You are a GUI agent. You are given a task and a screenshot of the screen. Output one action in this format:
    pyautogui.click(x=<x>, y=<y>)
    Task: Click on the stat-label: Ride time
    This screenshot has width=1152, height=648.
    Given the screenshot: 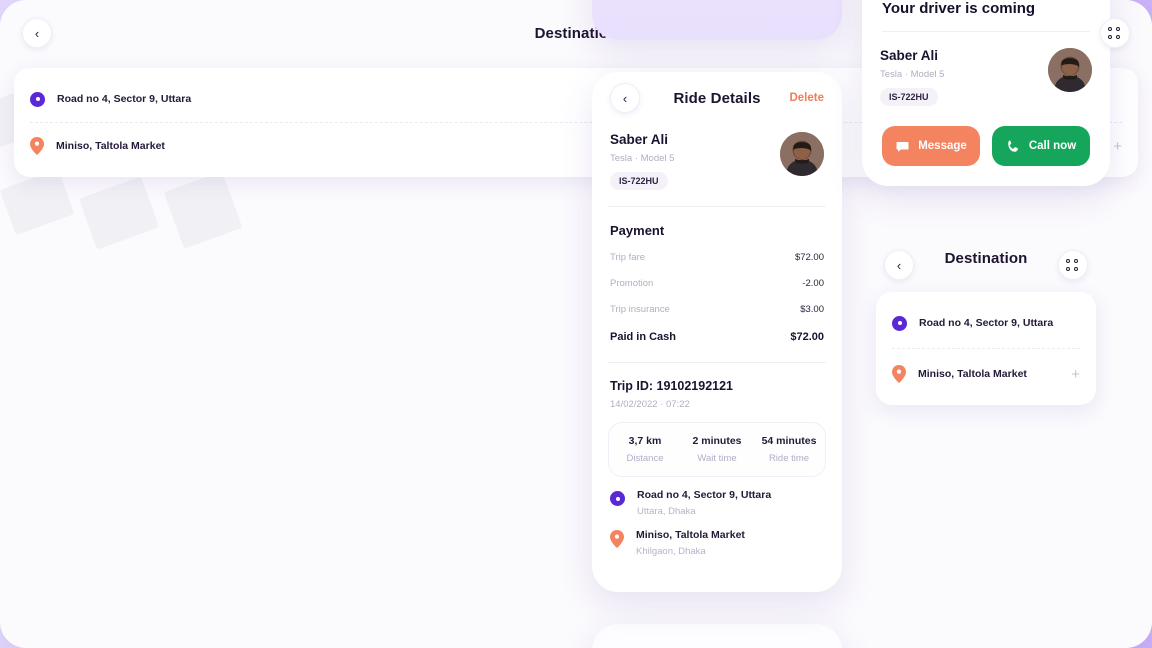 What is the action you would take?
    pyautogui.click(x=789, y=458)
    